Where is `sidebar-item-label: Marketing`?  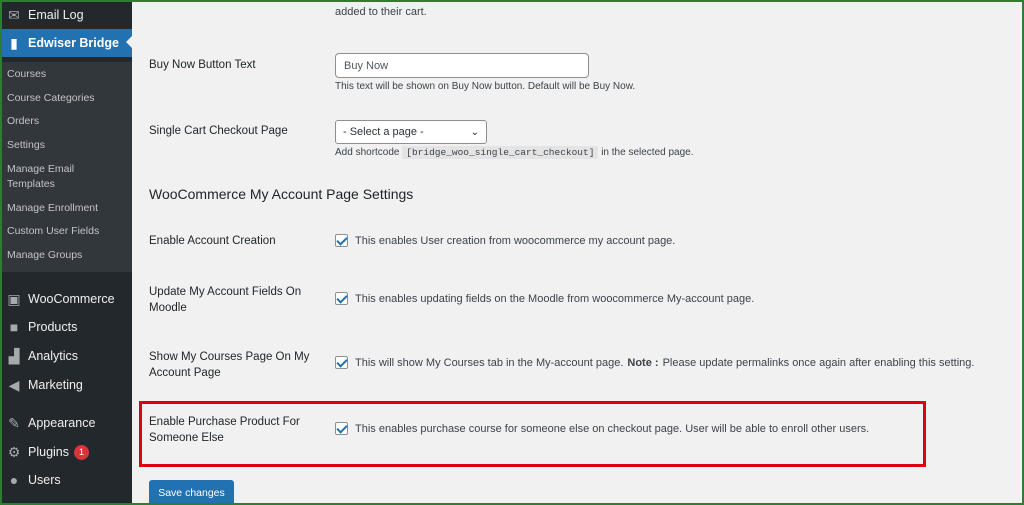 sidebar-item-label: Marketing is located at coordinates (55, 385).